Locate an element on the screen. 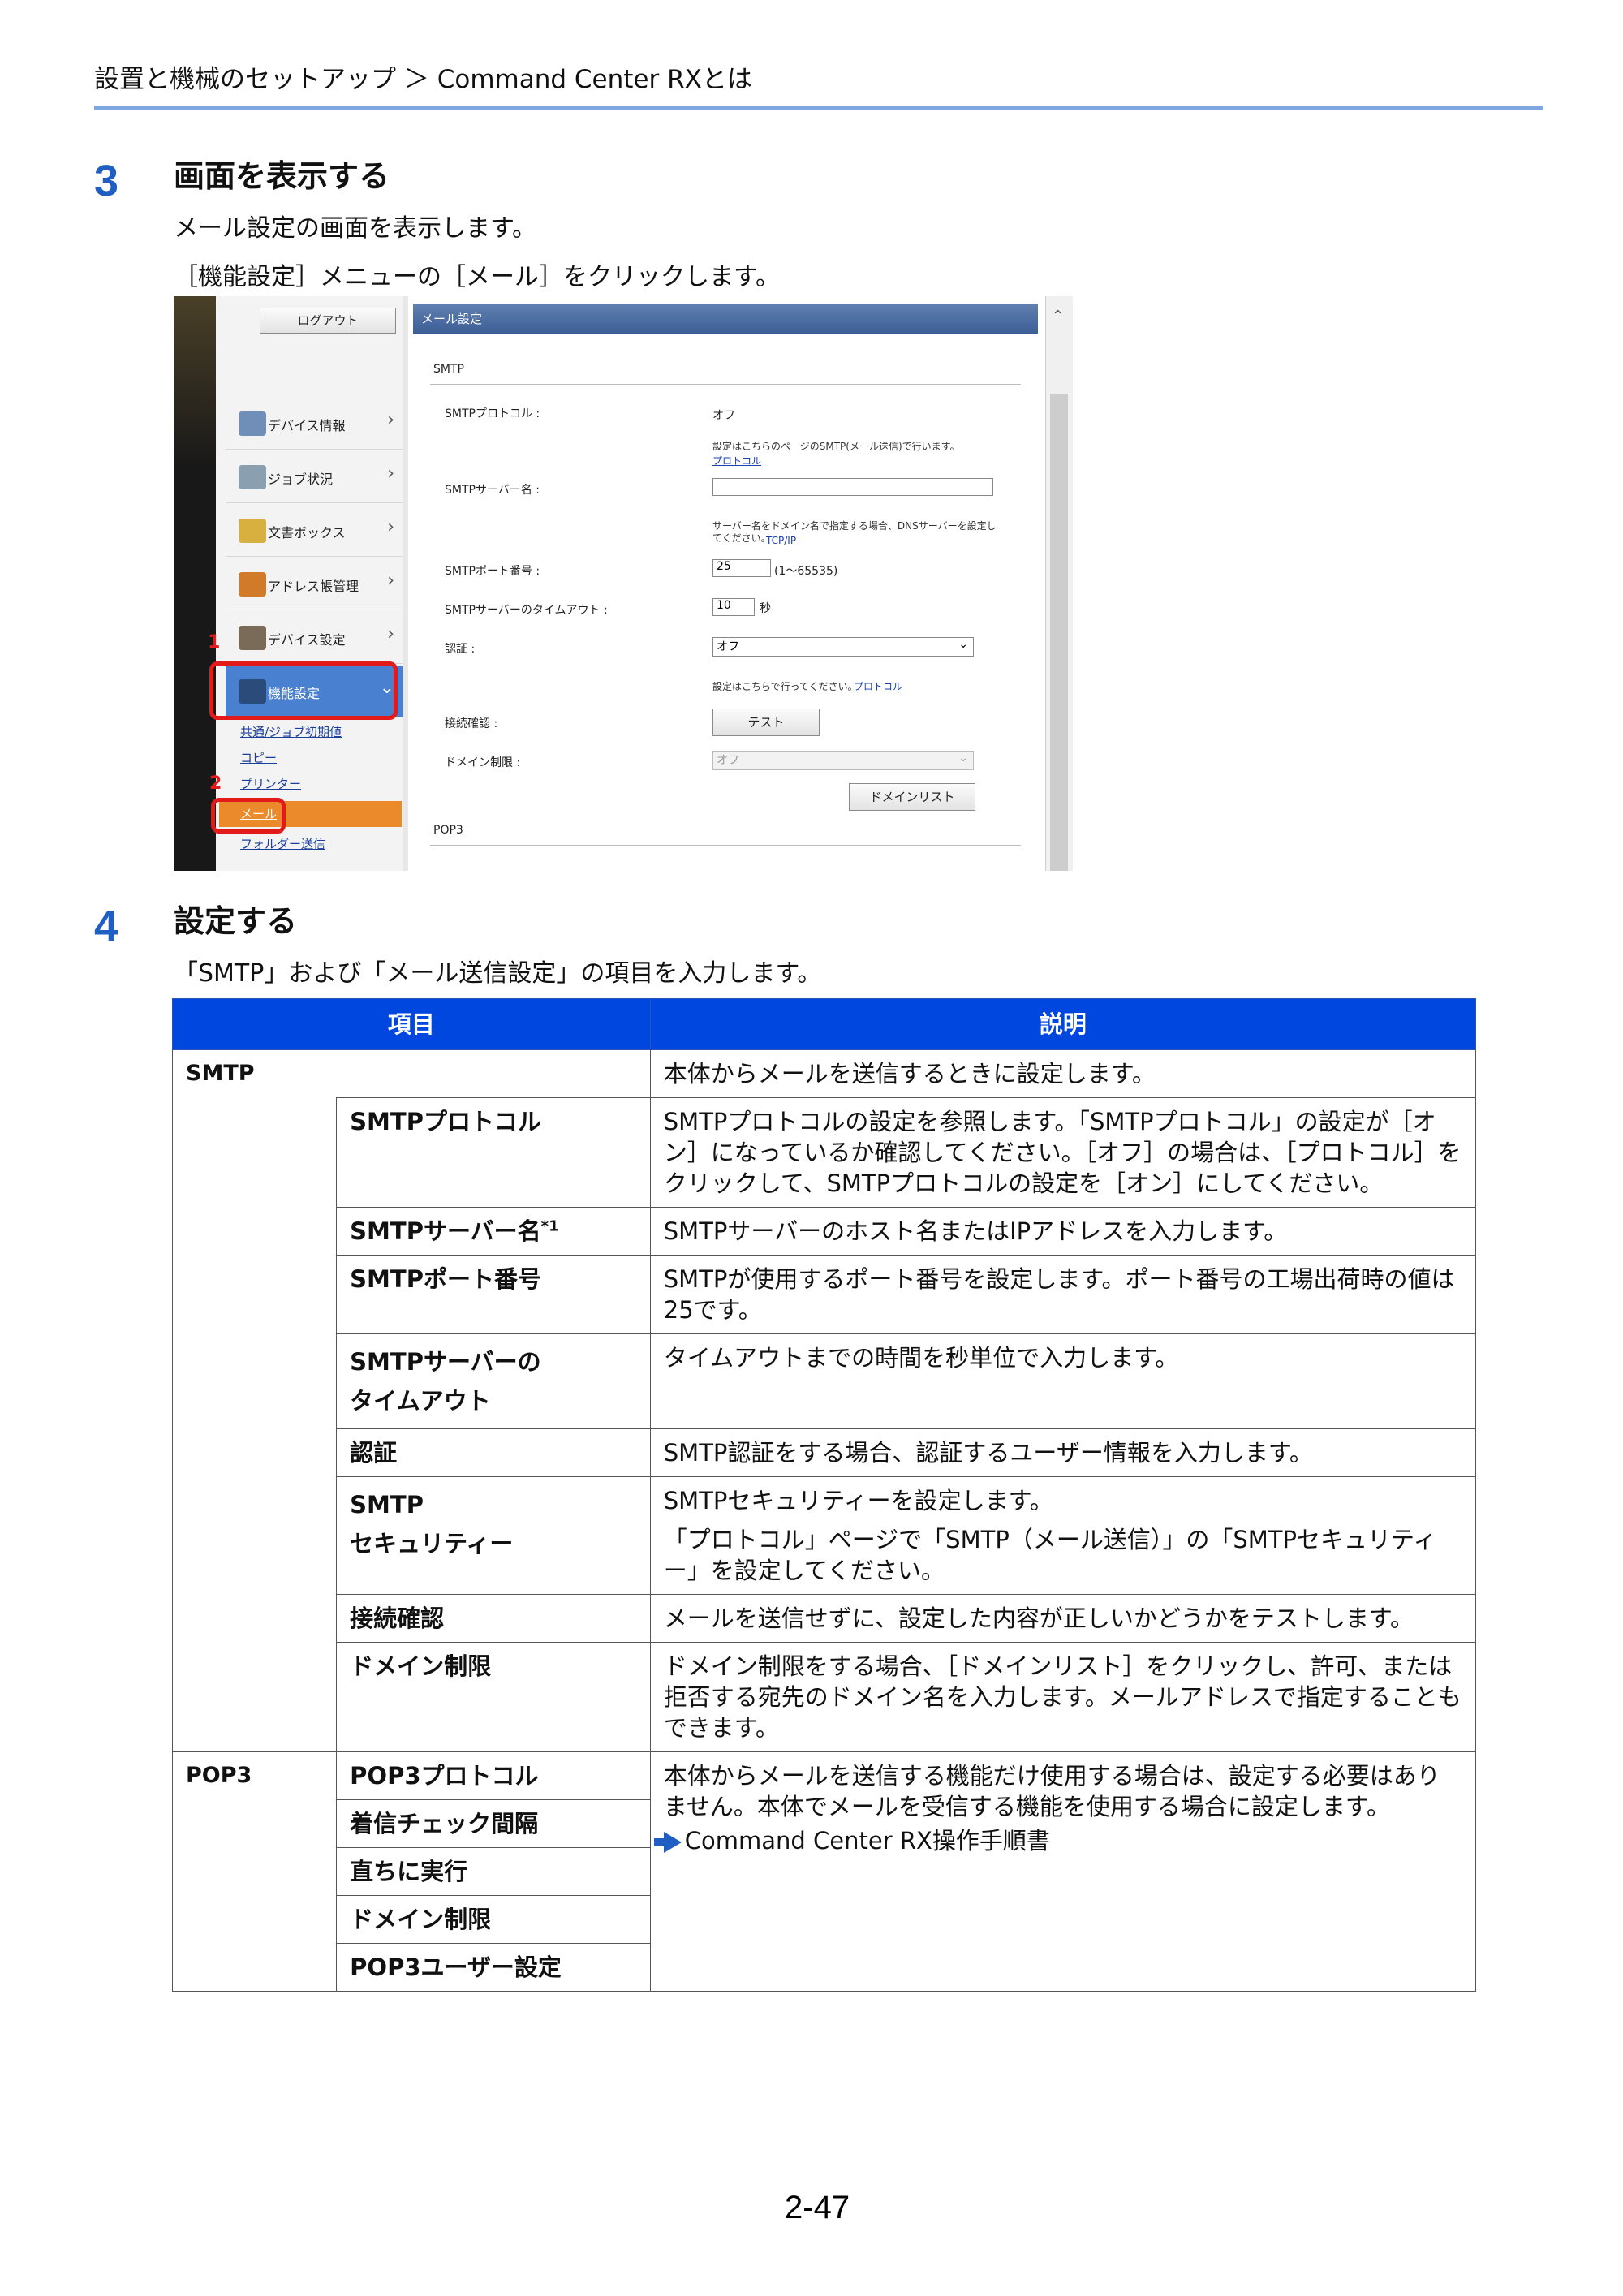 Image resolution: width=1623 pixels, height=2296 pixels. sidebar-item-device-settings: デバイス設定 › is located at coordinates (314, 639).